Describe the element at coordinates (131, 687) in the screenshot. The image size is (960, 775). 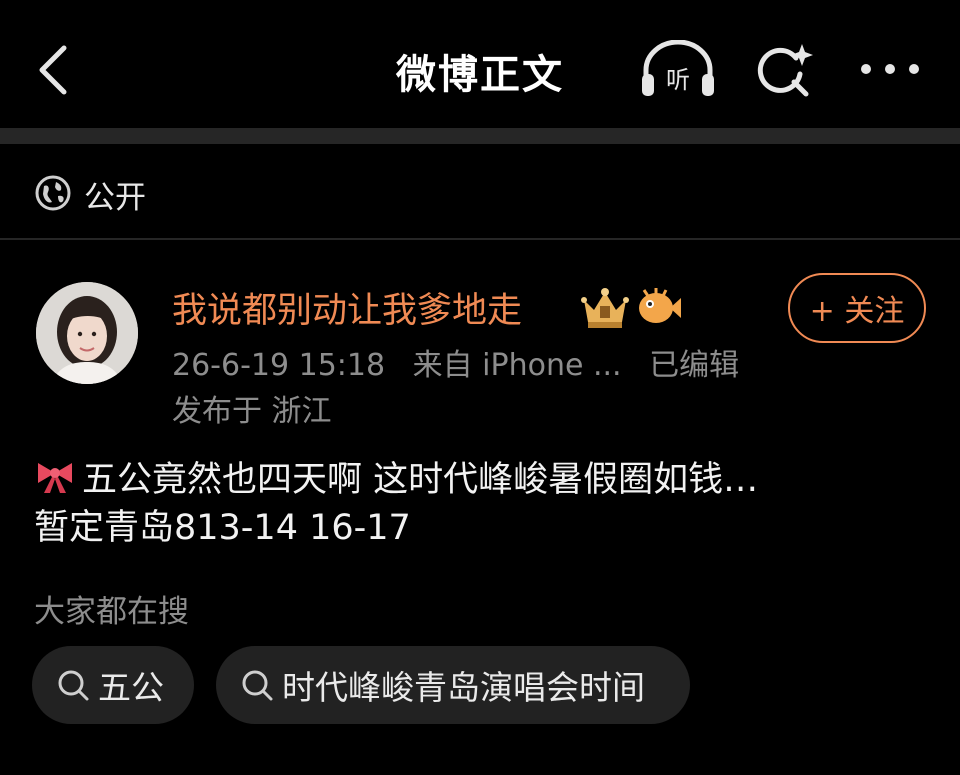
I see `chip-label: 五公` at that location.